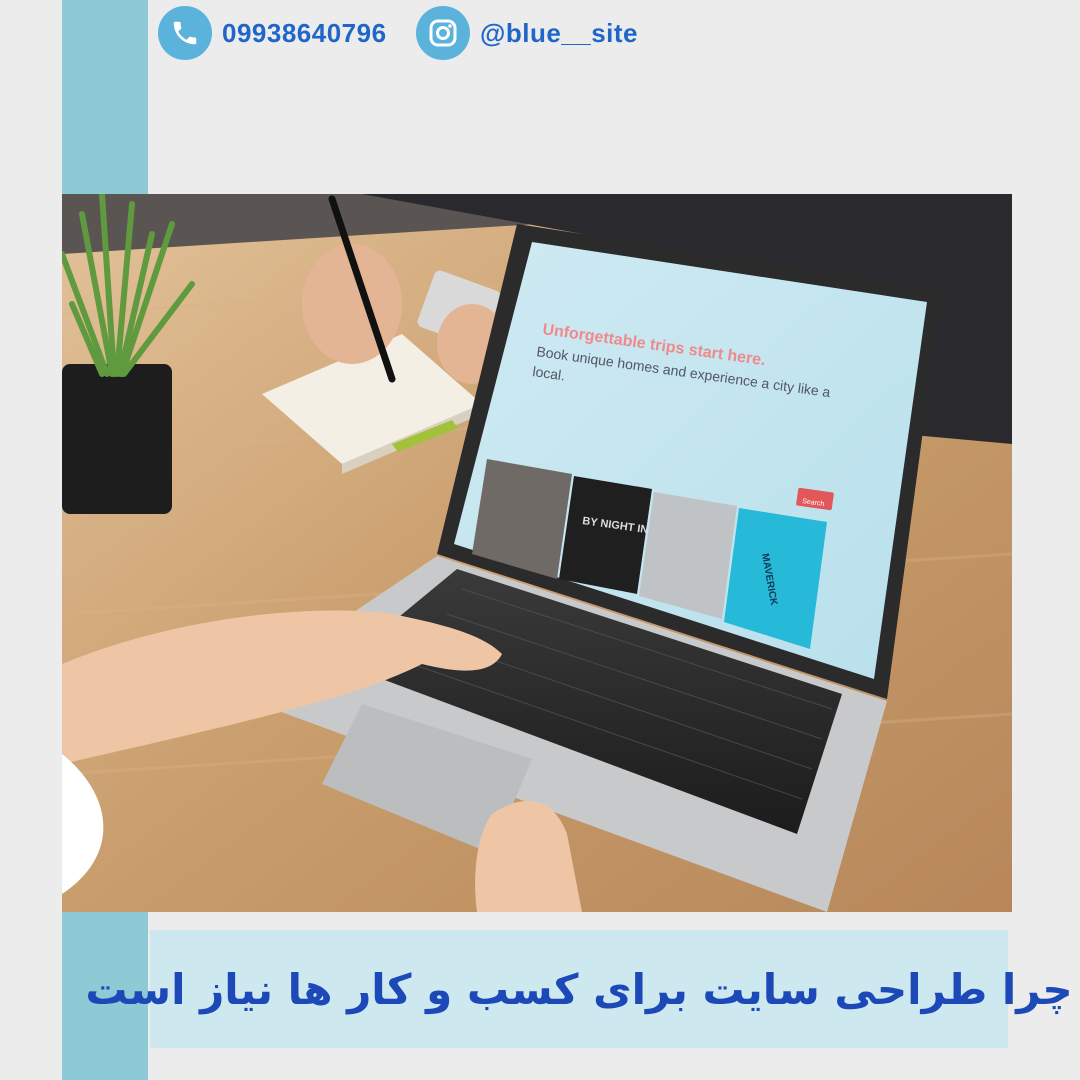 The image size is (1080, 1080). I want to click on phone-icon, so click(185, 33).